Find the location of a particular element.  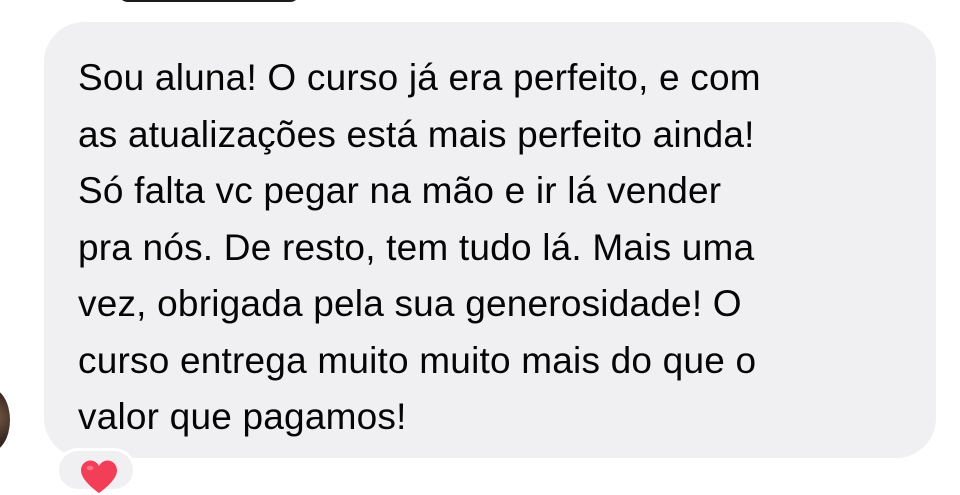

top-edge-element is located at coordinates (209, 1).